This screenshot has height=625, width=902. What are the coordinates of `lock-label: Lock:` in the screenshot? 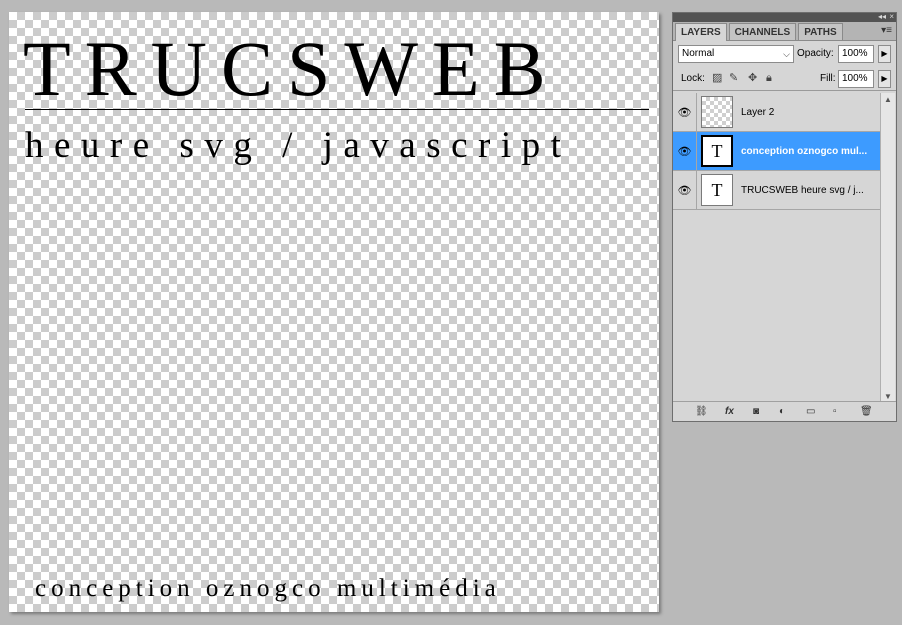 It's located at (693, 78).